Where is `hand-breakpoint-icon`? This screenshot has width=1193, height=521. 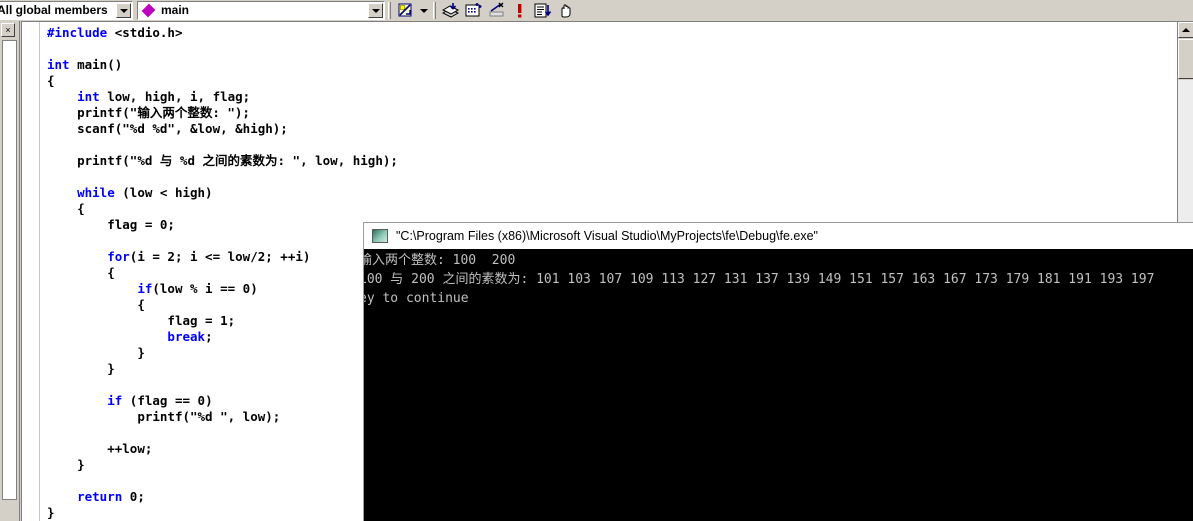
hand-breakpoint-icon is located at coordinates (565, 10).